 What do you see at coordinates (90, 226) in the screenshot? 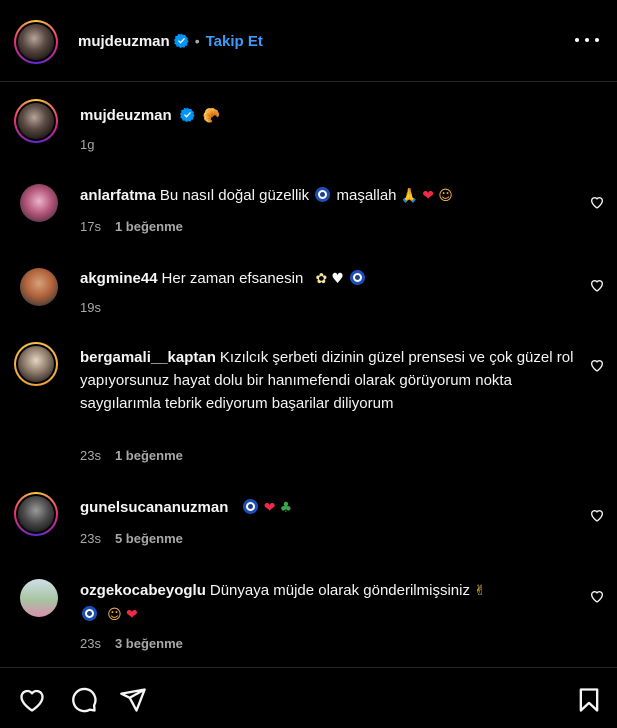
I see `comment-time: 17s` at bounding box center [90, 226].